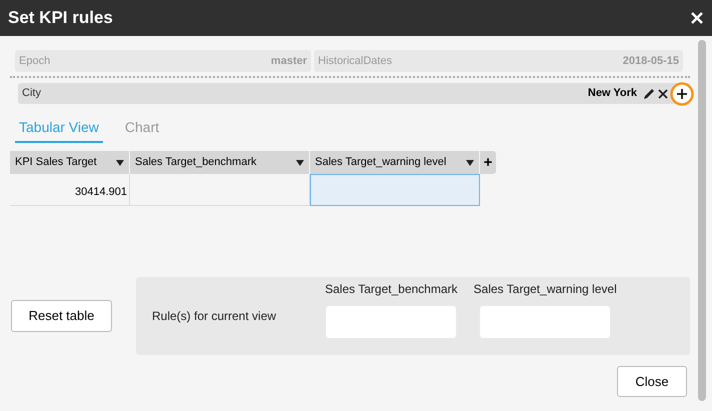 The image size is (712, 411). I want to click on filter-value: master, so click(288, 61).